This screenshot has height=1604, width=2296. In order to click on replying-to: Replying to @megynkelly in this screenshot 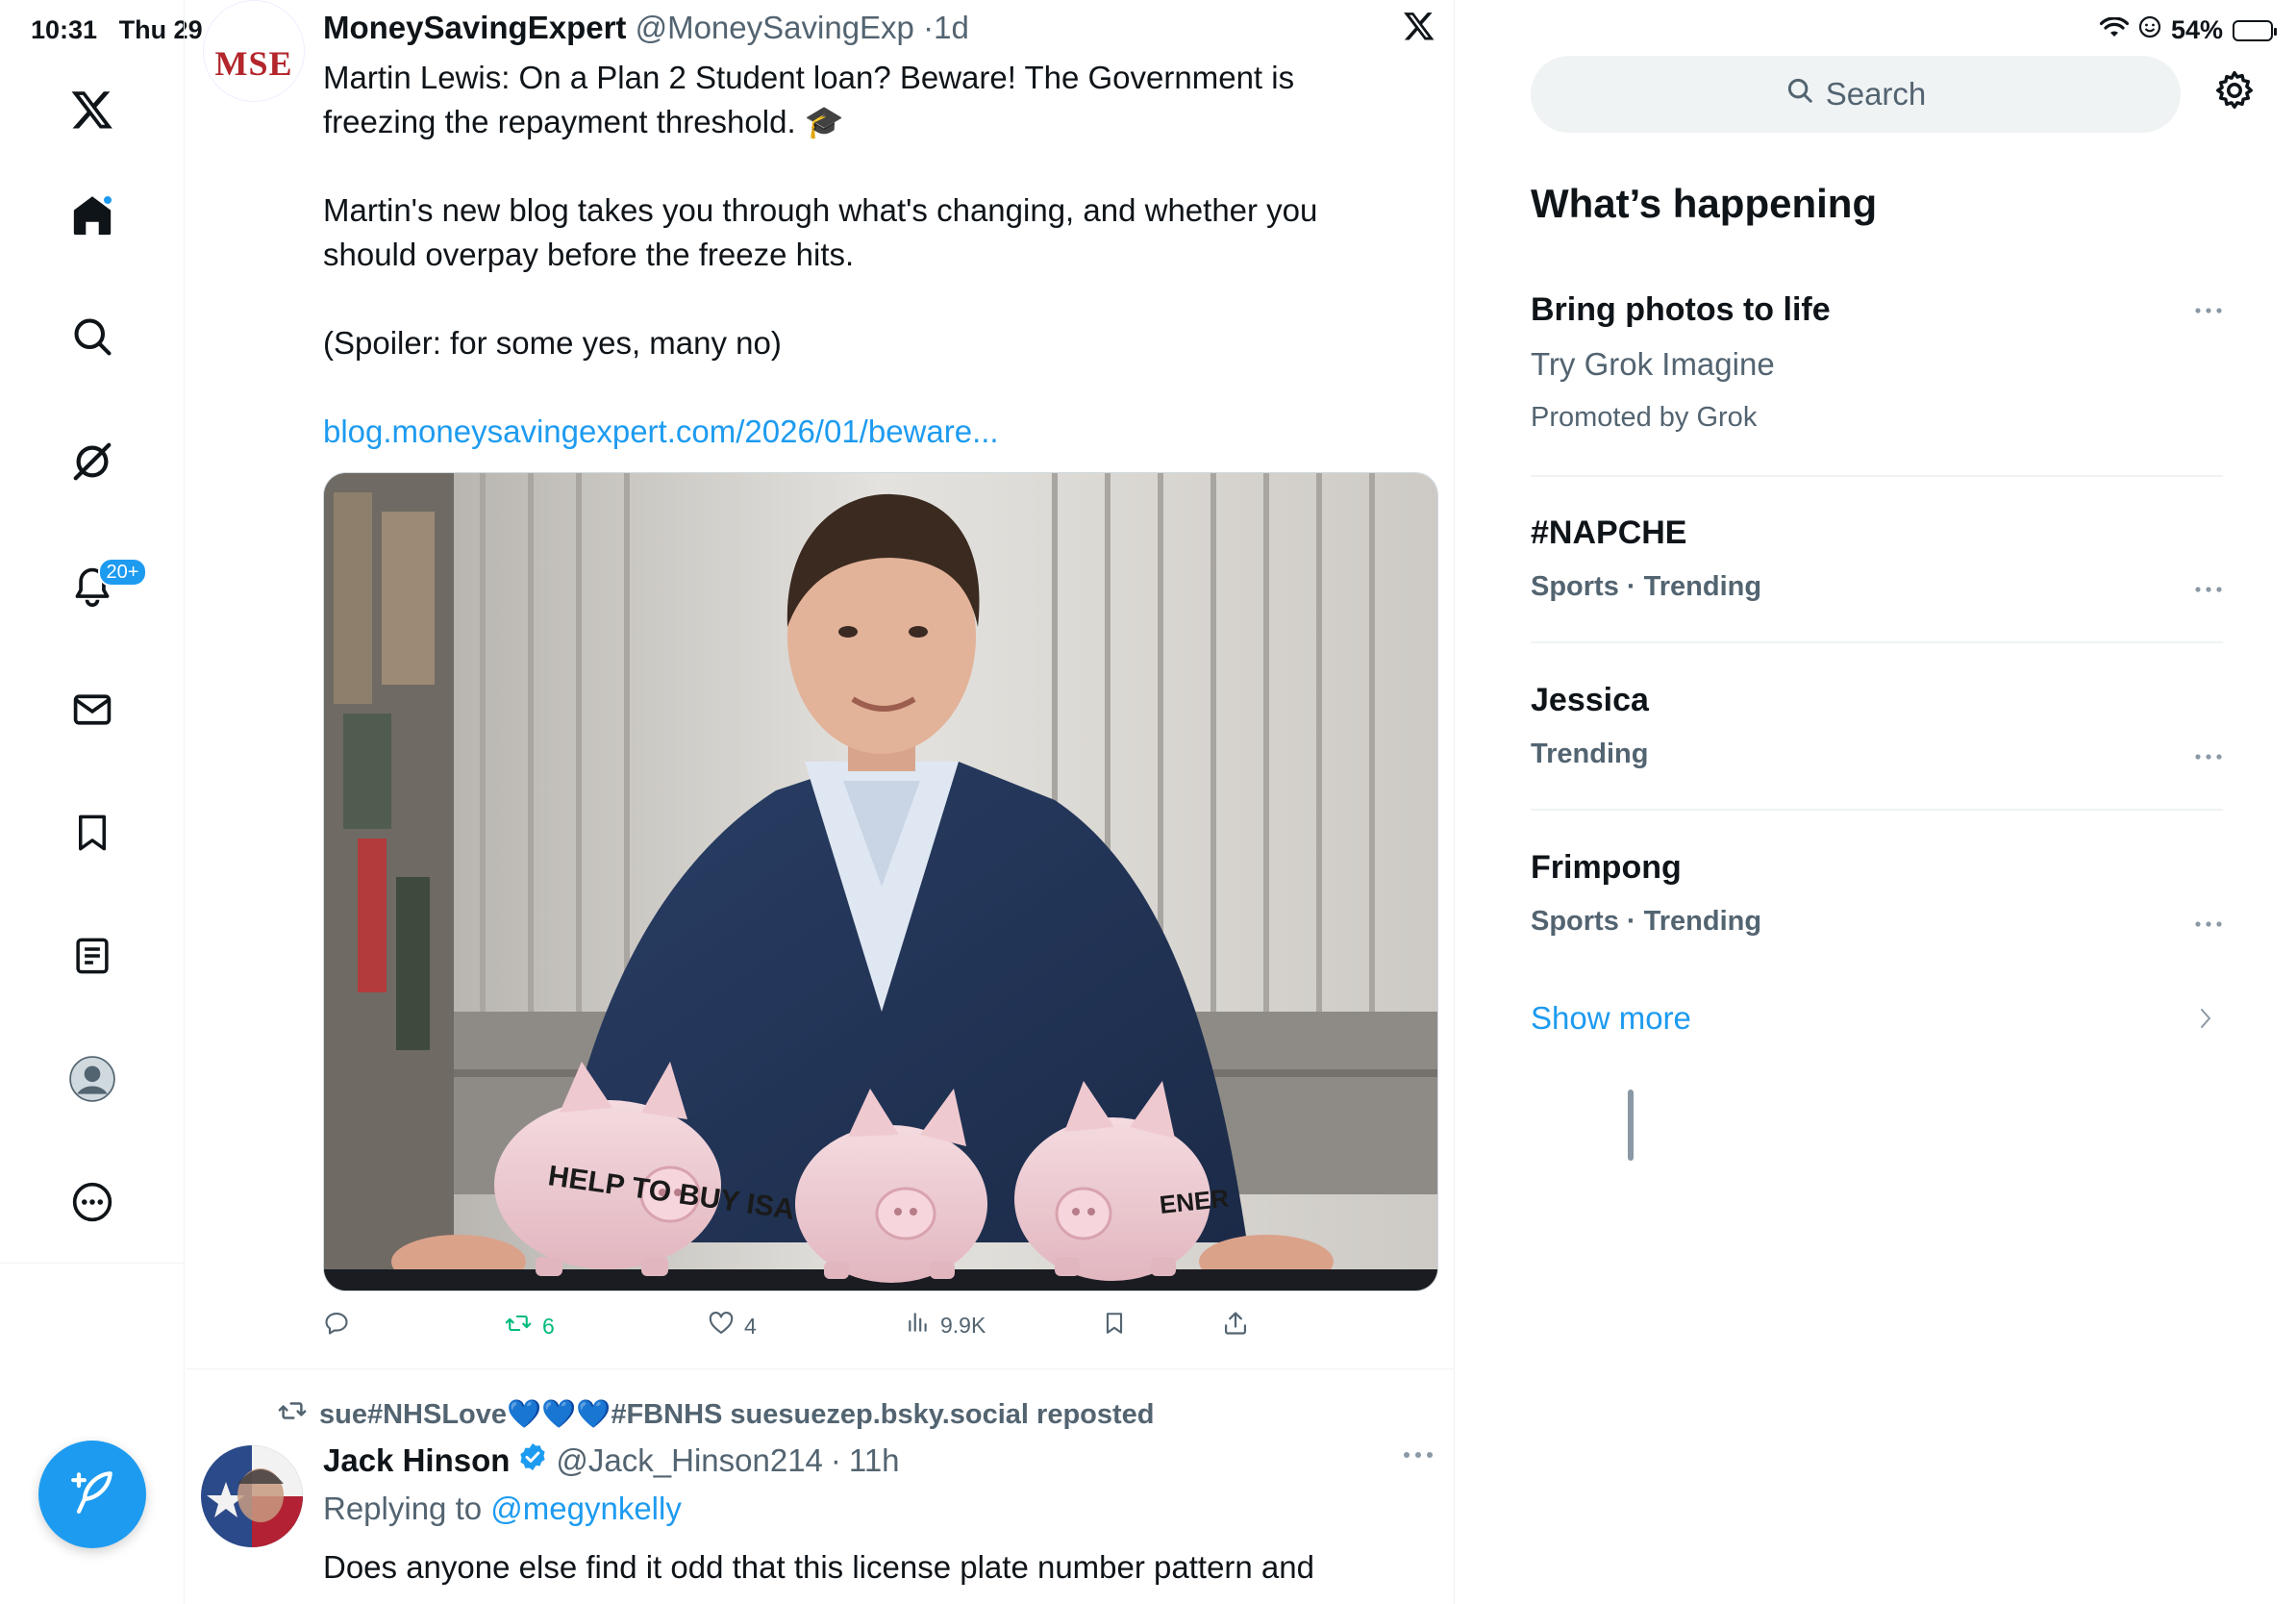, I will do `click(502, 1509)`.